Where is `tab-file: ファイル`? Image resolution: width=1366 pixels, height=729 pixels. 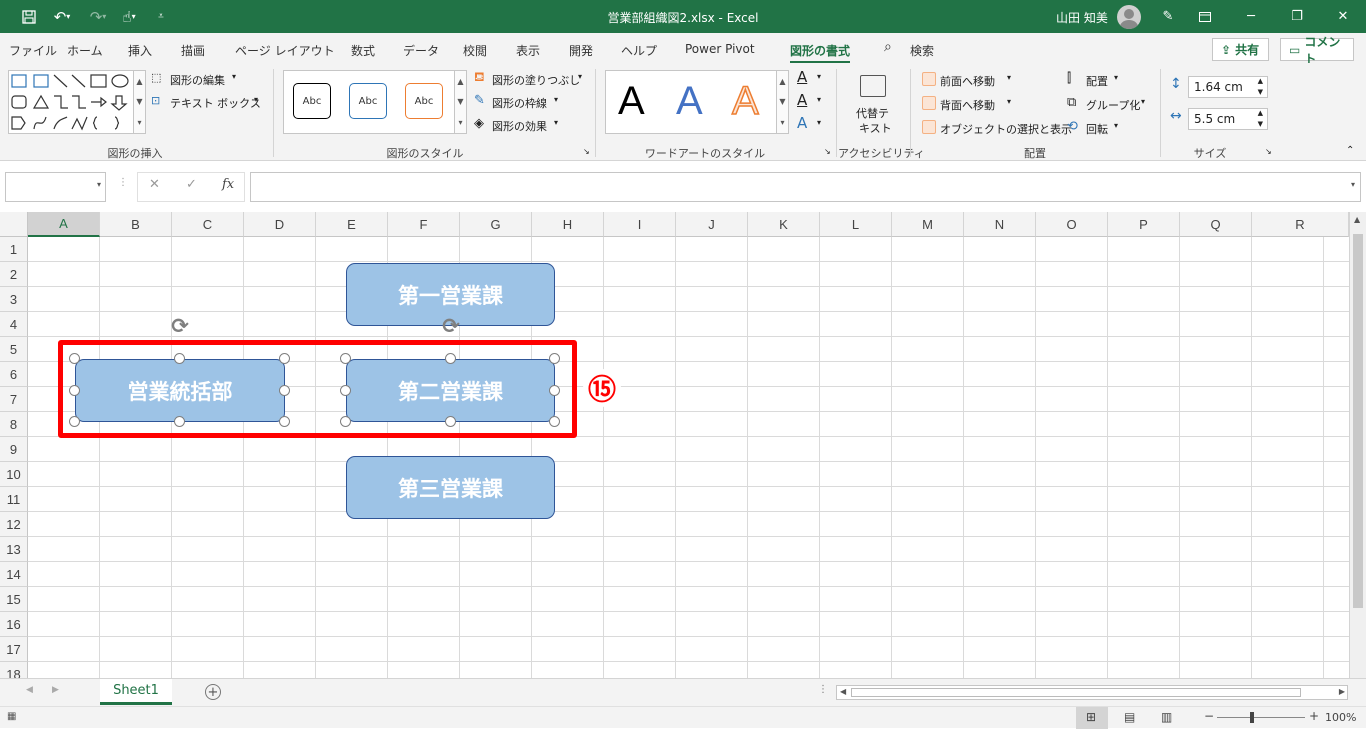
tab-file: ファイル is located at coordinates (33, 50).